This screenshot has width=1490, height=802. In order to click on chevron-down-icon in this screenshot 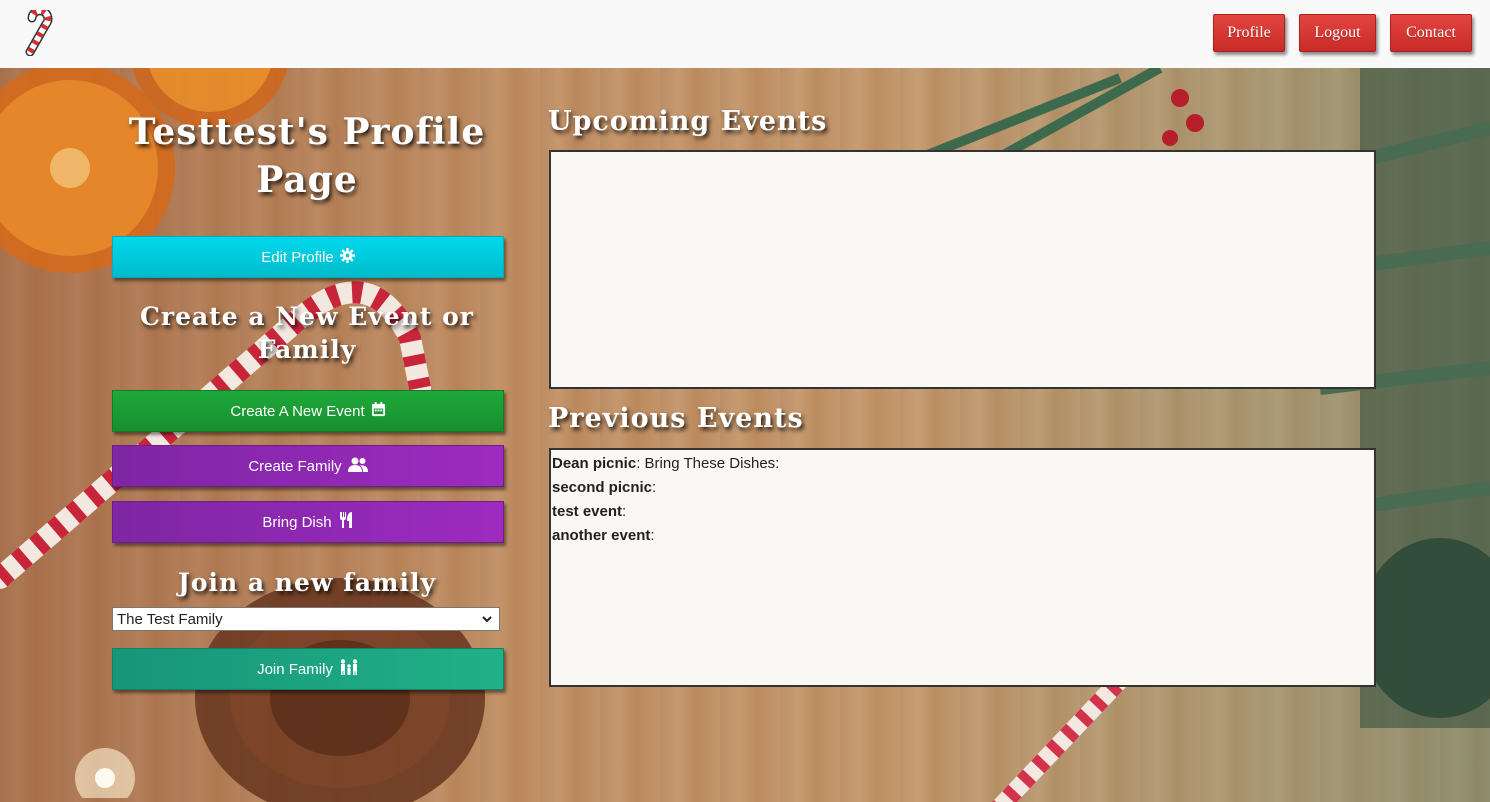, I will do `click(487, 620)`.